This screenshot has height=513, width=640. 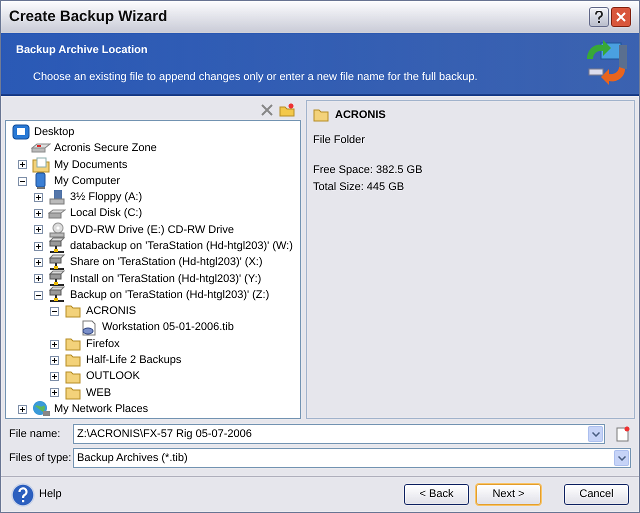 What do you see at coordinates (82, 50) in the screenshot?
I see `header-title: Backup Archive Location` at bounding box center [82, 50].